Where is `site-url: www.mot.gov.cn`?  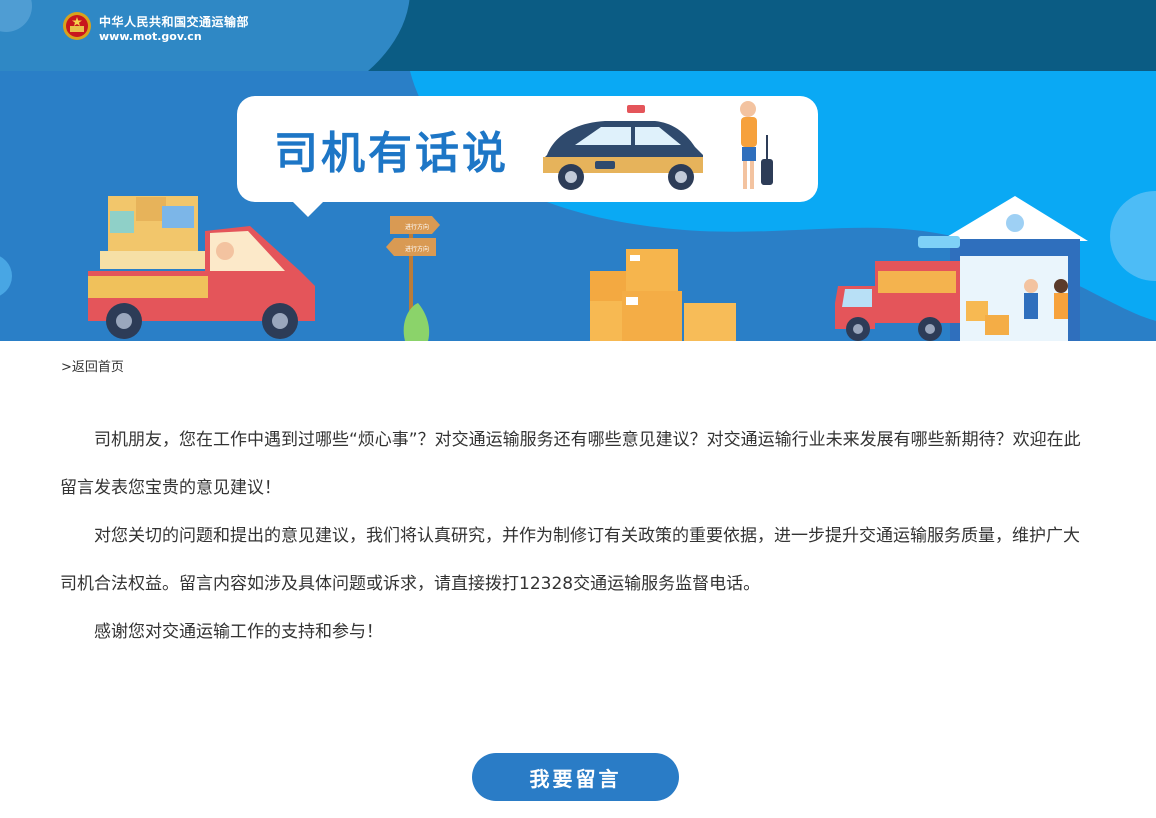
site-url: www.mot.gov.cn is located at coordinates (150, 36).